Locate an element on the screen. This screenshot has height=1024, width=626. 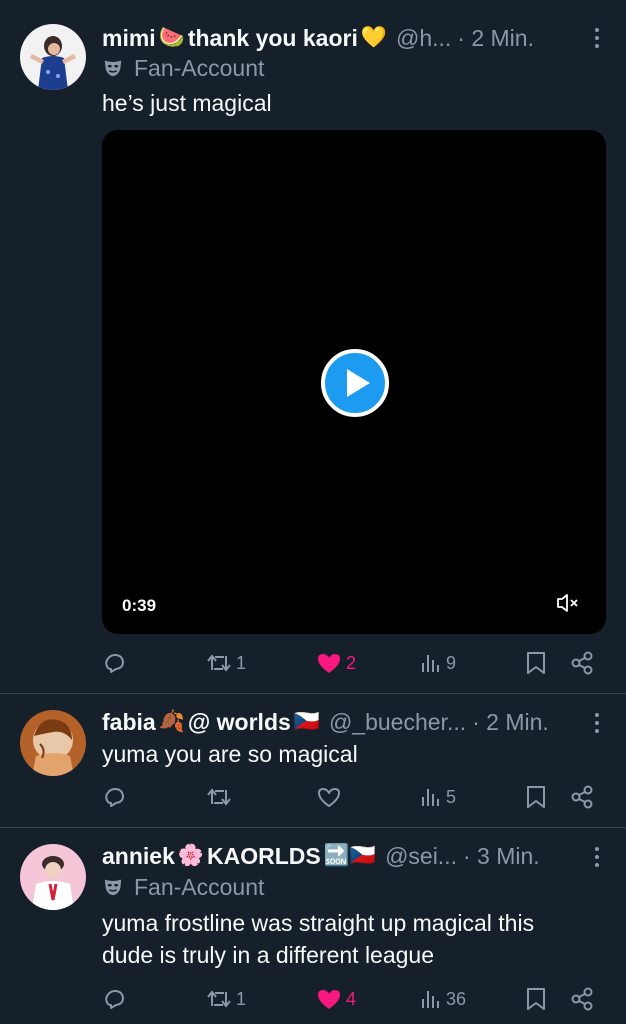
like-button is located at coordinates (331, 797).